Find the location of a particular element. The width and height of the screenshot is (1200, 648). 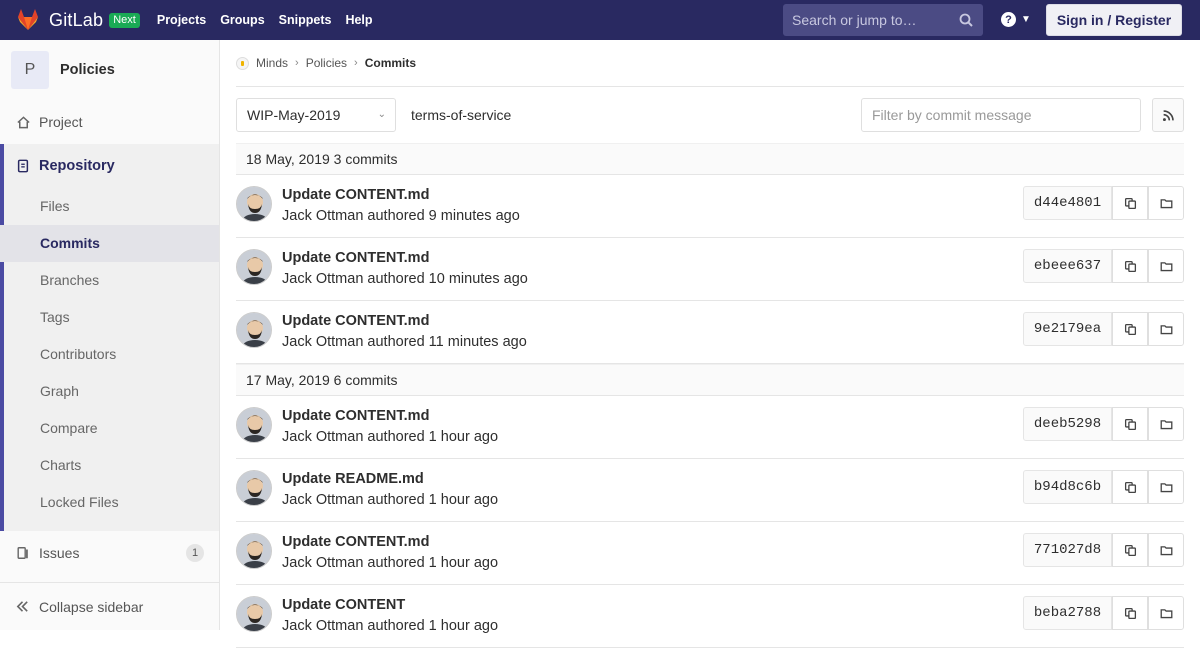

path-label: terms-of-service is located at coordinates (461, 115).